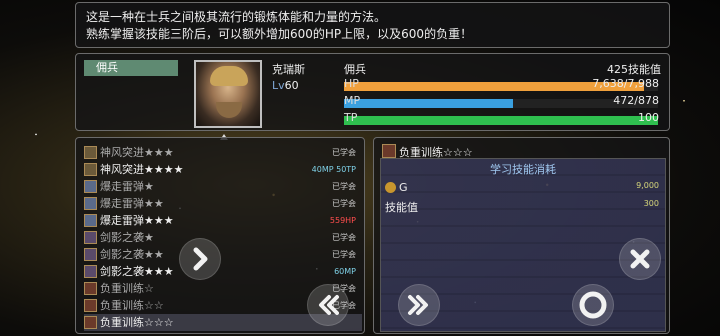 The image size is (720, 336). Describe the element at coordinates (522, 187) in the screenshot. I see `gold-cost-row: G 9,000` at that location.